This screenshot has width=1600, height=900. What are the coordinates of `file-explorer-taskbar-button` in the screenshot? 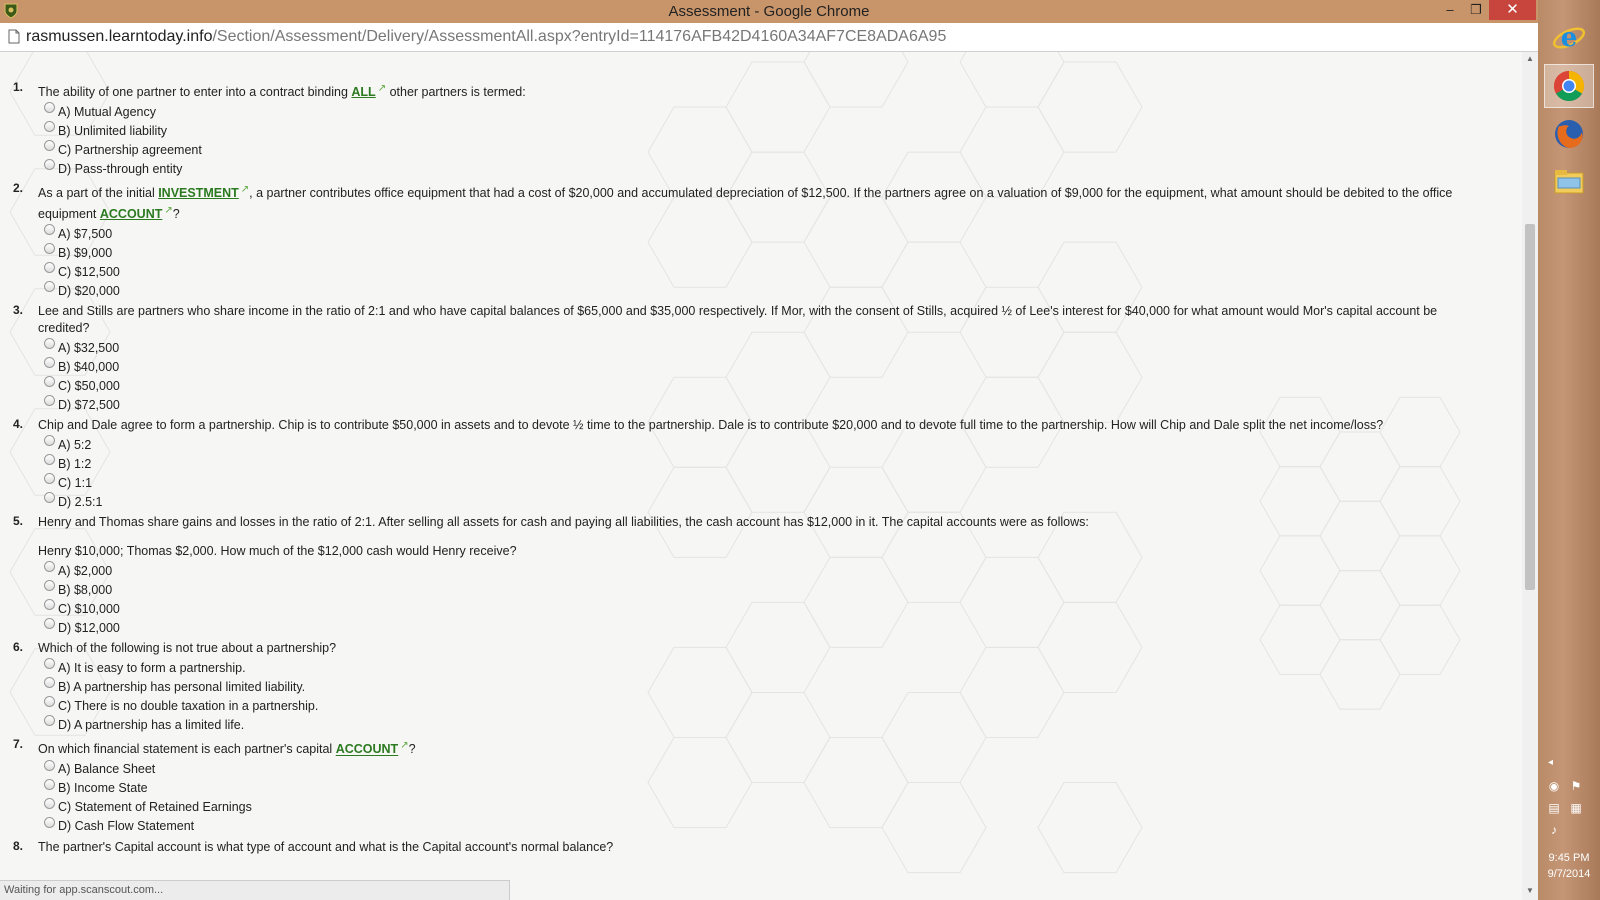 It's located at (1569, 182).